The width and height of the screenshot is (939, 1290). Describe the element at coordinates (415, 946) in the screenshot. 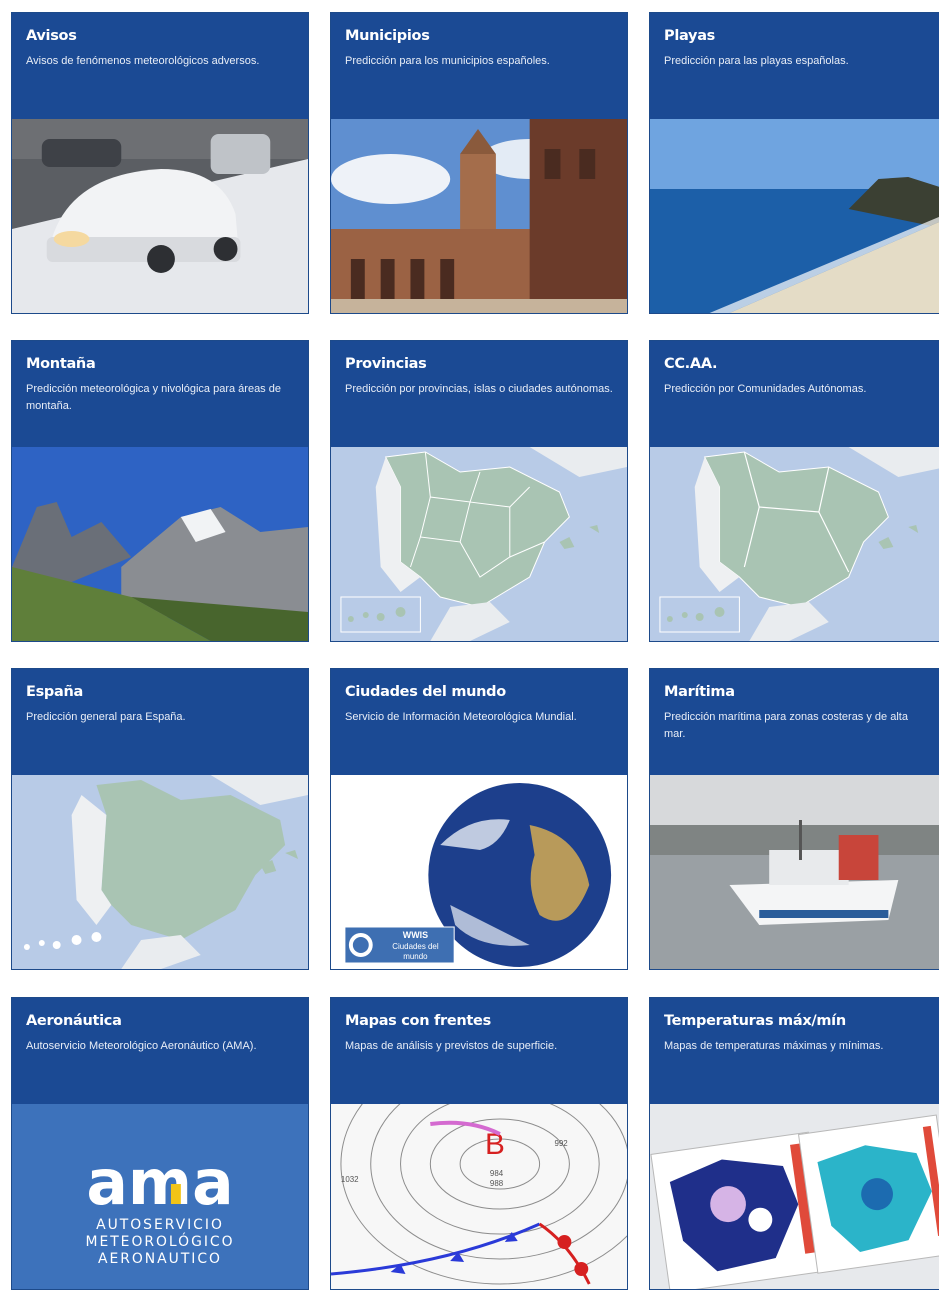

I see `wmo-badge-line2: Ciudades del` at that location.